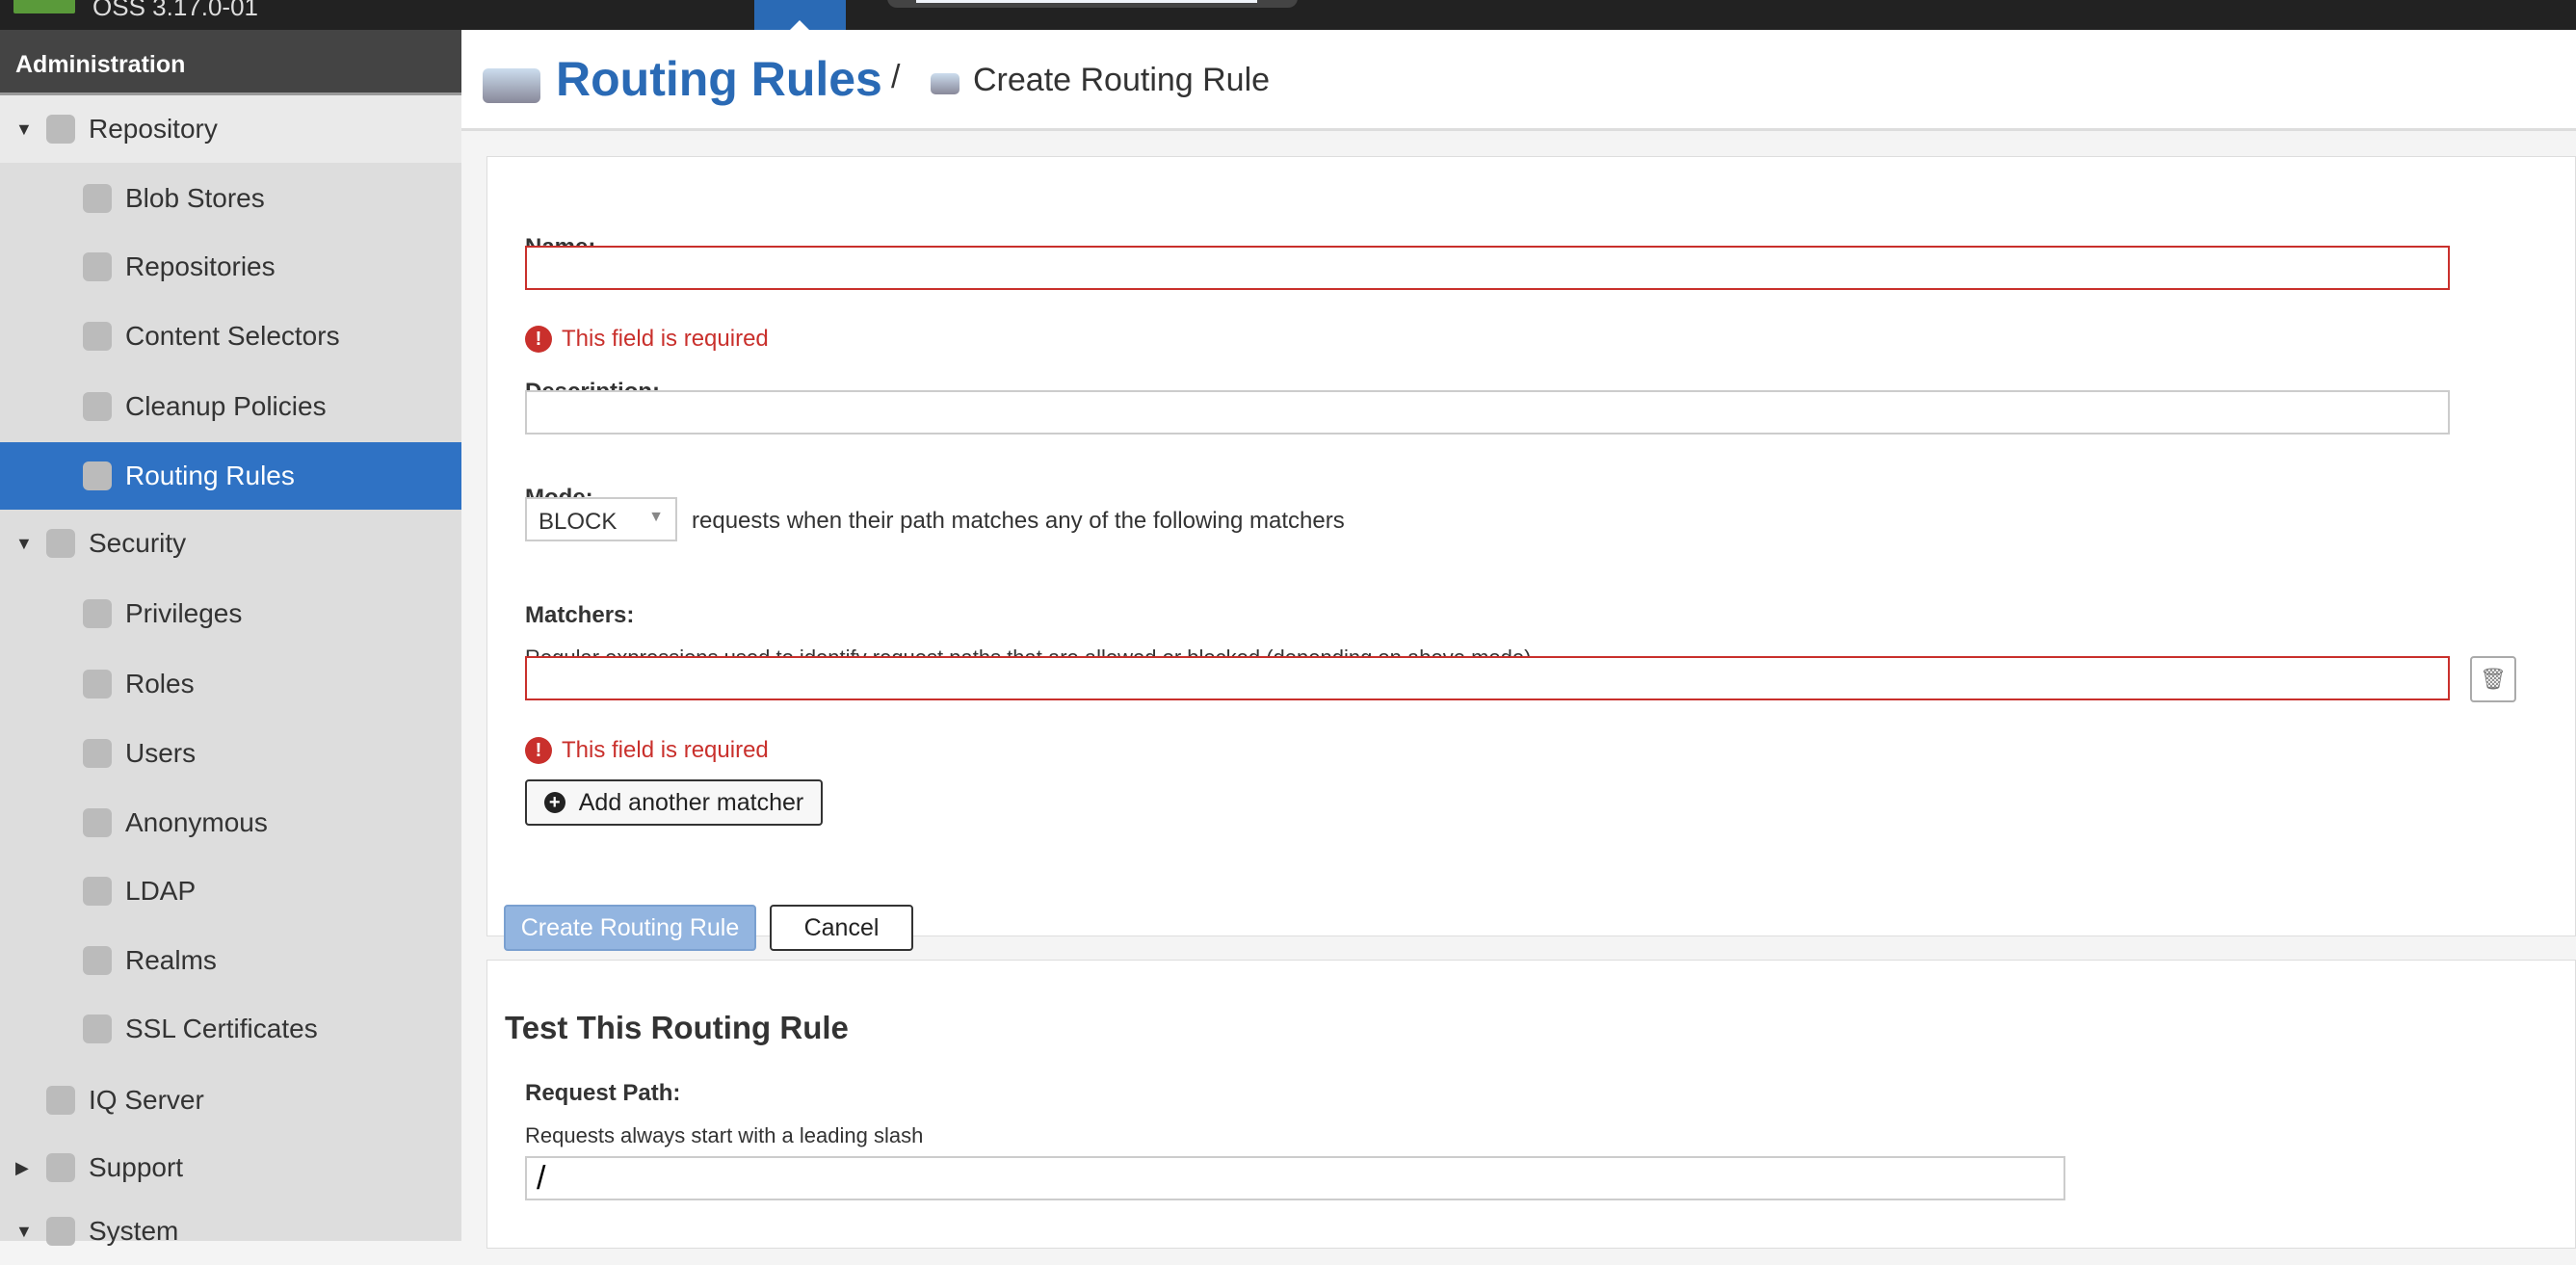  What do you see at coordinates (230, 543) in the screenshot?
I see `sidebar-item-security: ▼ Security` at bounding box center [230, 543].